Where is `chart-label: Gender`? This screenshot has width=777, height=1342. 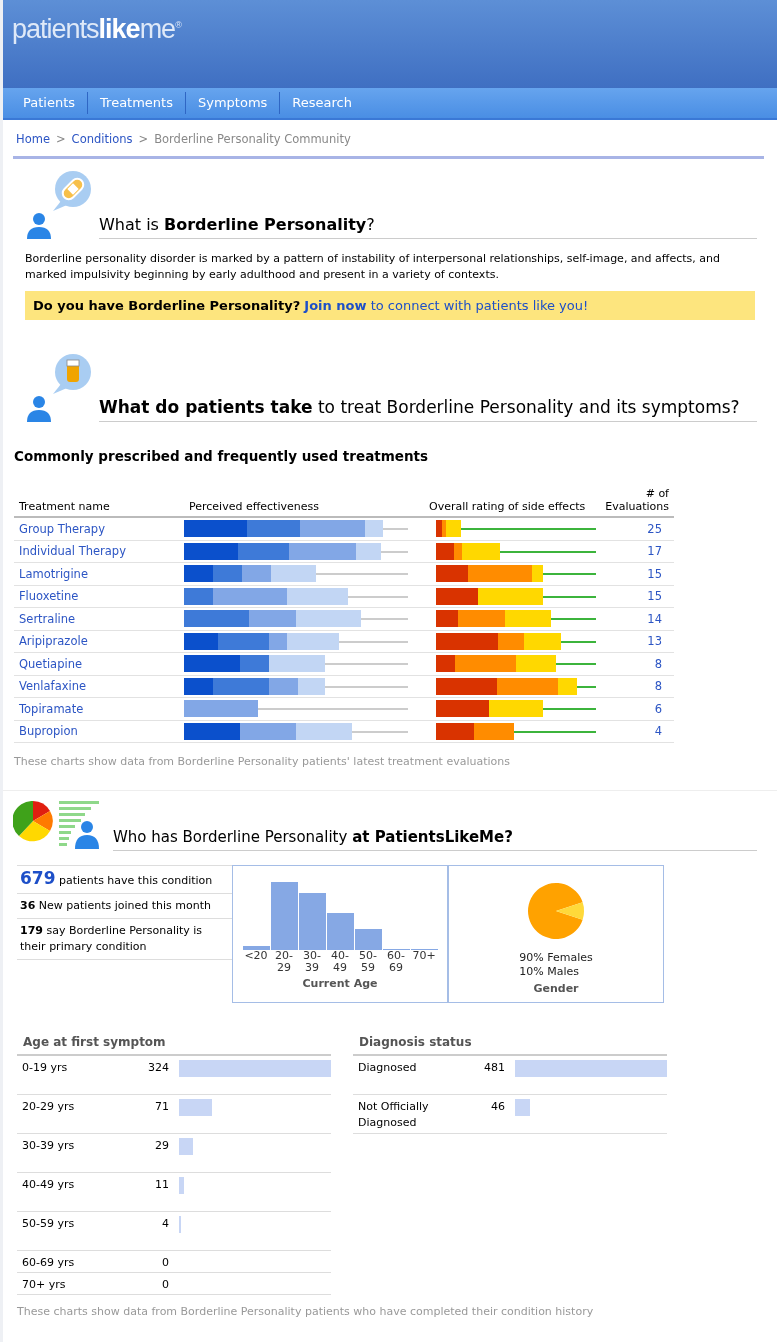
chart-label: Gender is located at coordinates (556, 988).